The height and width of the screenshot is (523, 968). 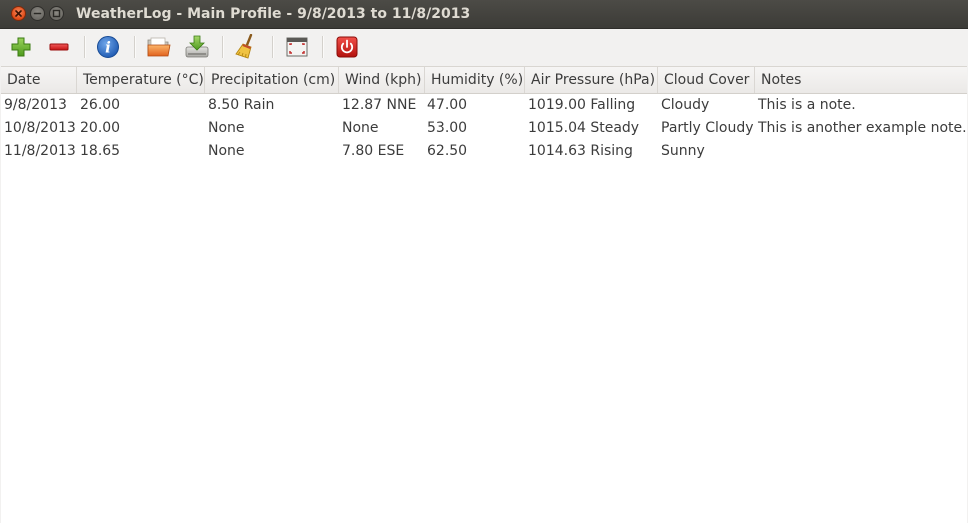 I want to click on cell-humidity: 47.00, so click(x=447, y=105).